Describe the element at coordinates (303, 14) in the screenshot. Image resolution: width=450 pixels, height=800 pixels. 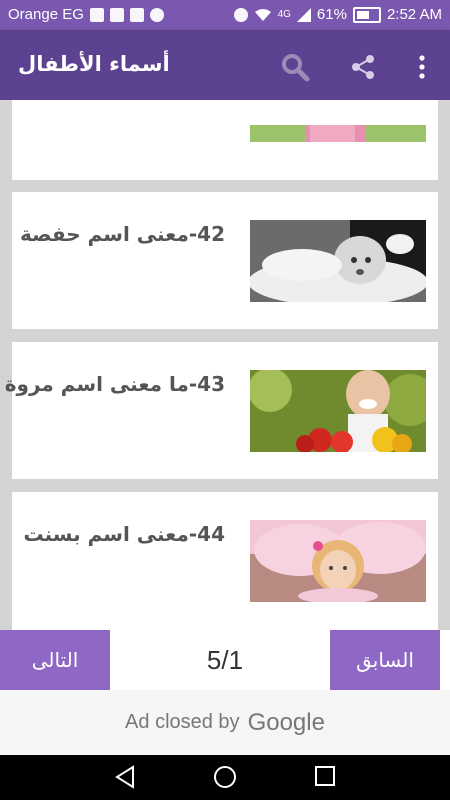
I see `signal-icon` at that location.